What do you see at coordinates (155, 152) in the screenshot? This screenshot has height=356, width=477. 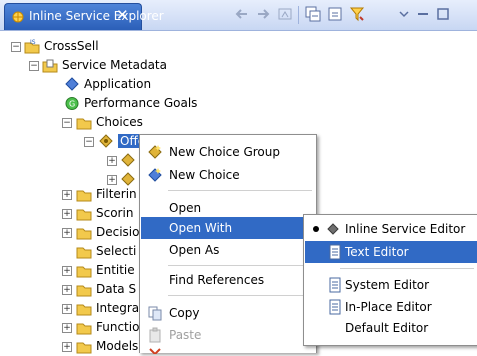 I see `new-choice-group-icon` at bounding box center [155, 152].